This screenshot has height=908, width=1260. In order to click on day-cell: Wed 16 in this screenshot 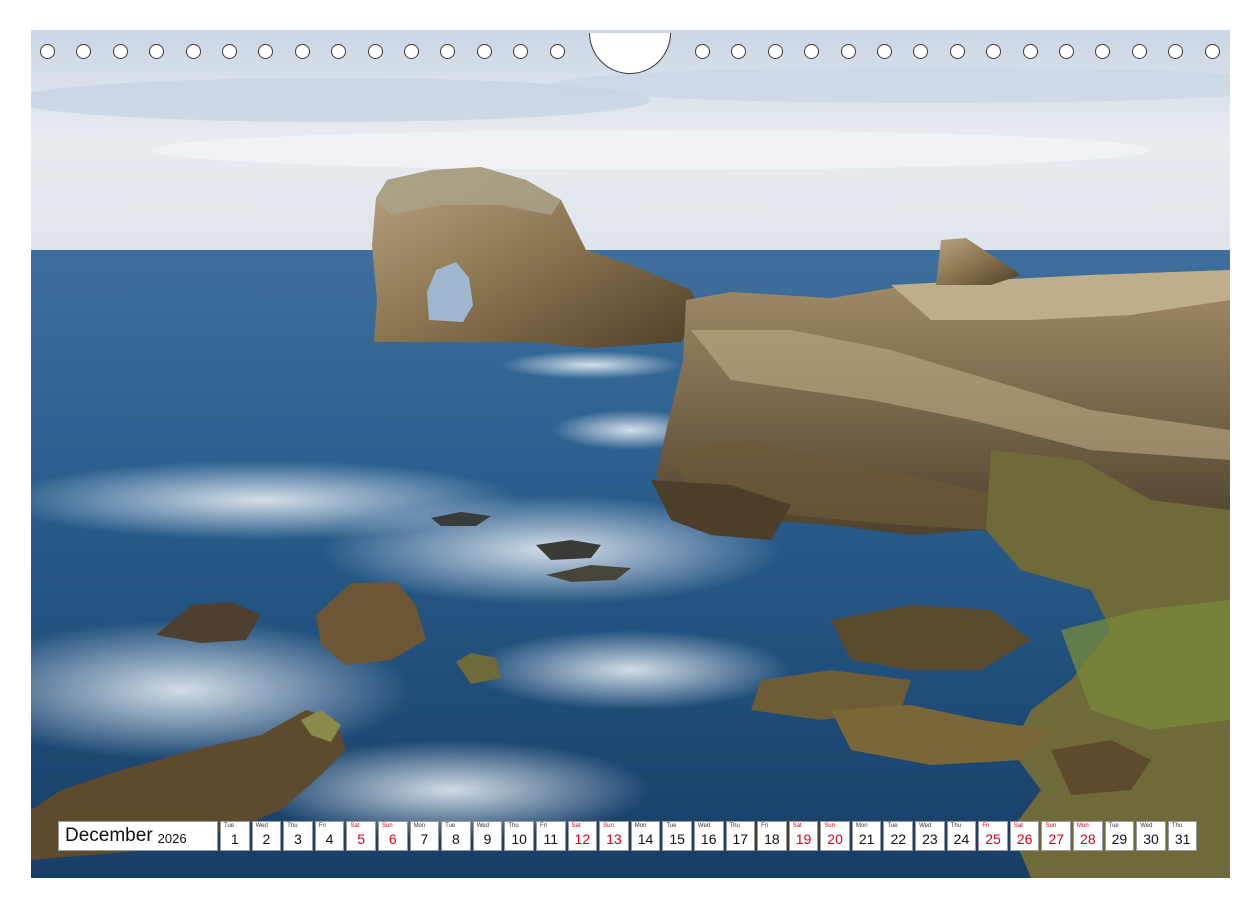, I will do `click(708, 836)`.